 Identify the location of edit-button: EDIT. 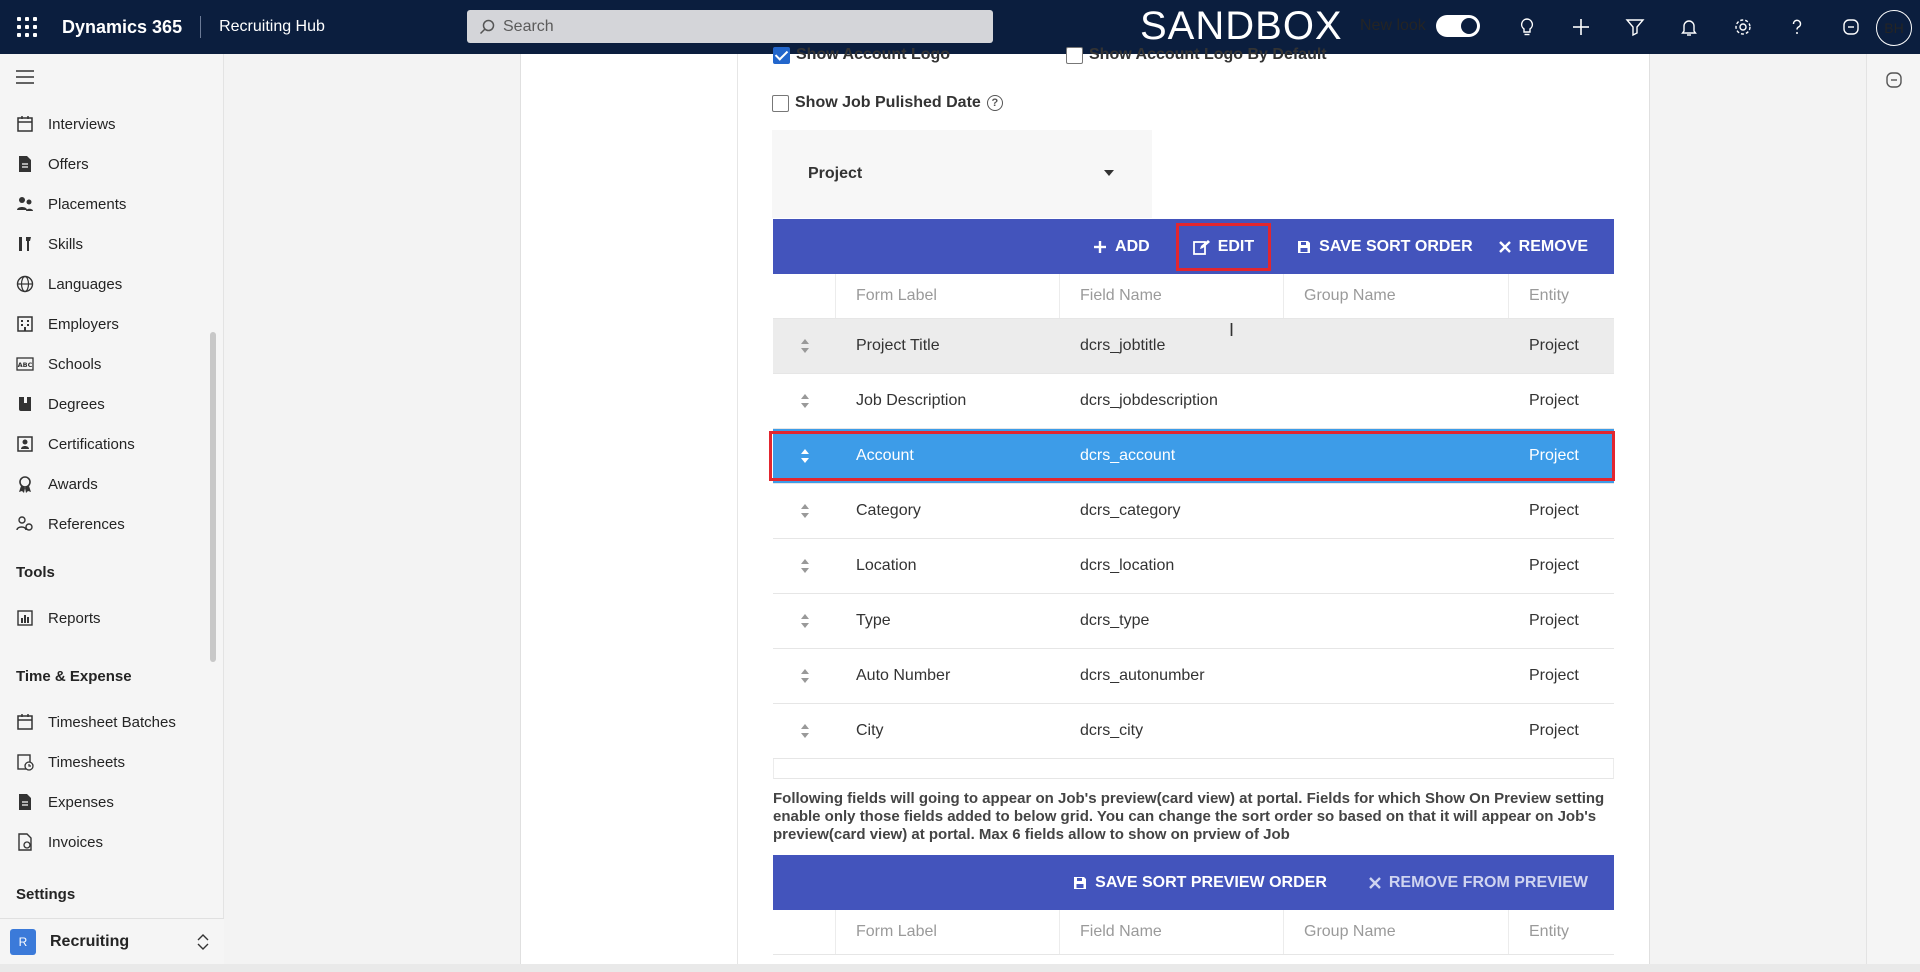
(1223, 246).